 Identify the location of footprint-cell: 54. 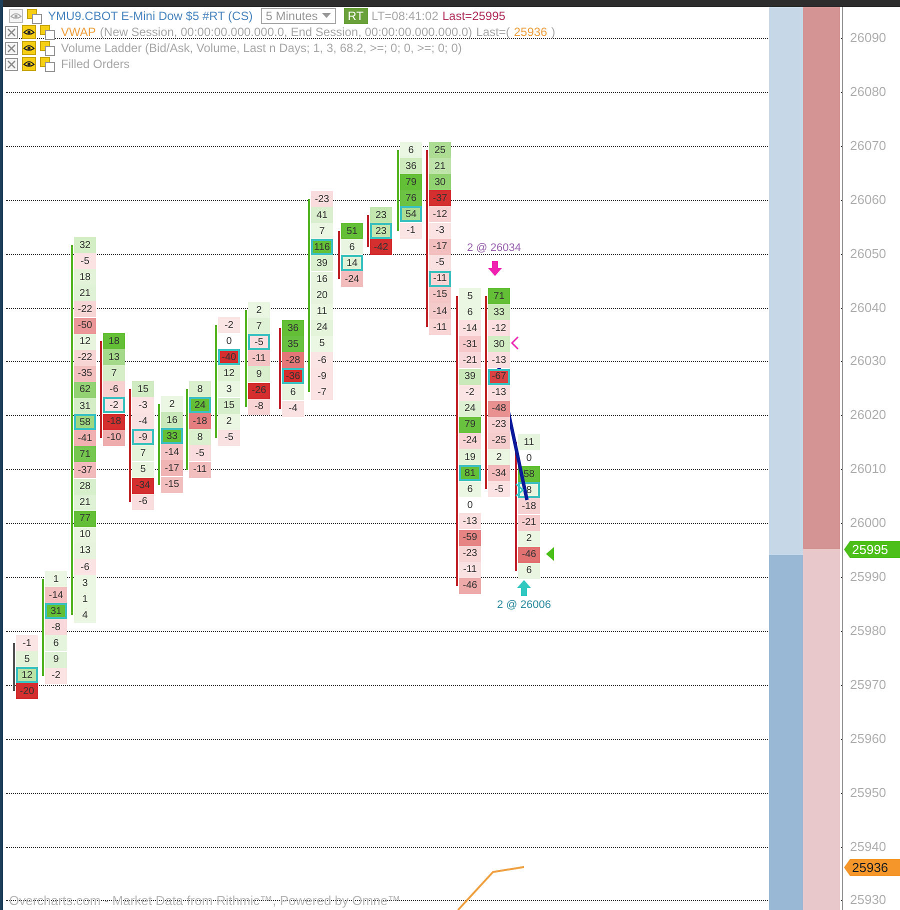
(411, 214).